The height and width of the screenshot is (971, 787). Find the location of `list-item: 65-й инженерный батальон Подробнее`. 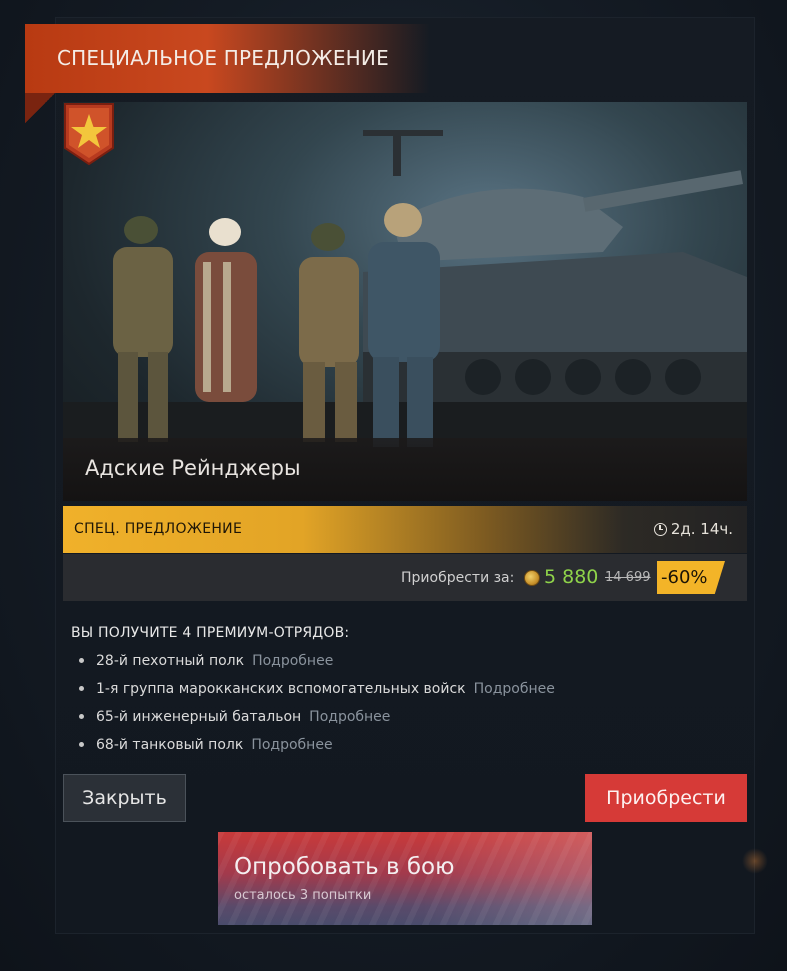

list-item: 65-й инженерный батальон Подробнее is located at coordinates (317, 721).